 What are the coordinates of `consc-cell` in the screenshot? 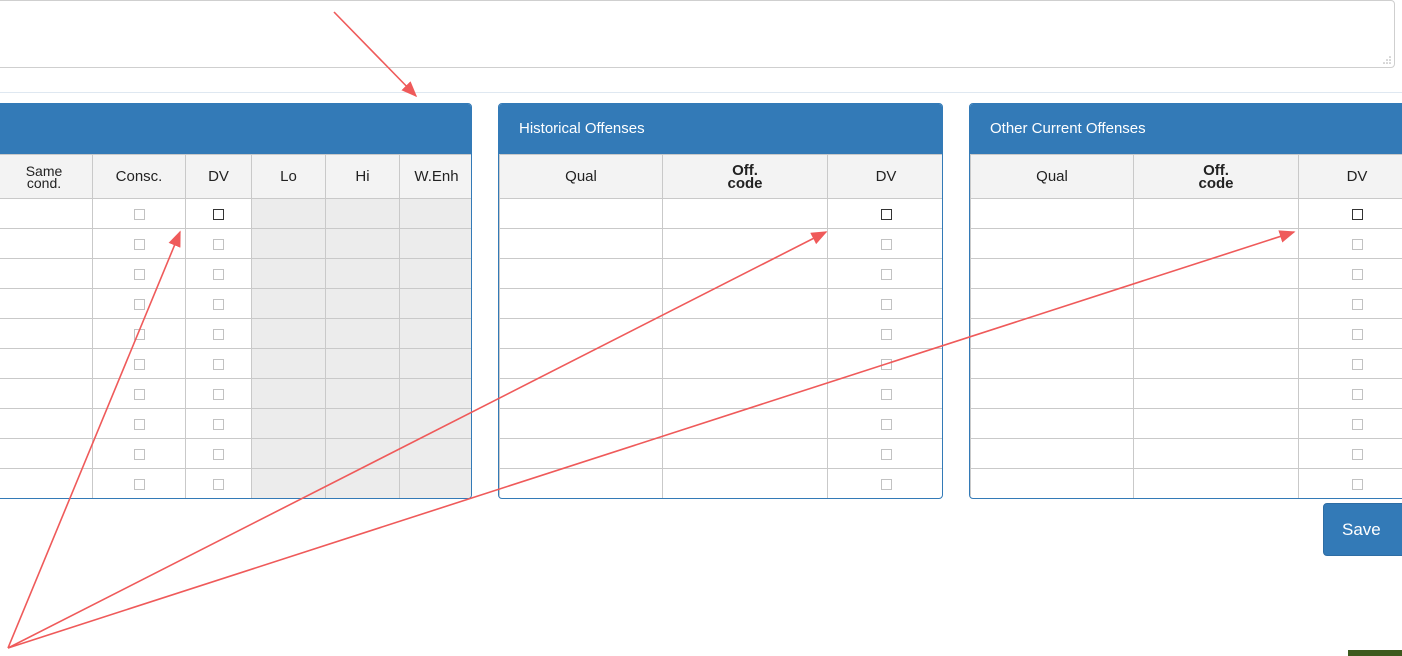 It's located at (139, 393).